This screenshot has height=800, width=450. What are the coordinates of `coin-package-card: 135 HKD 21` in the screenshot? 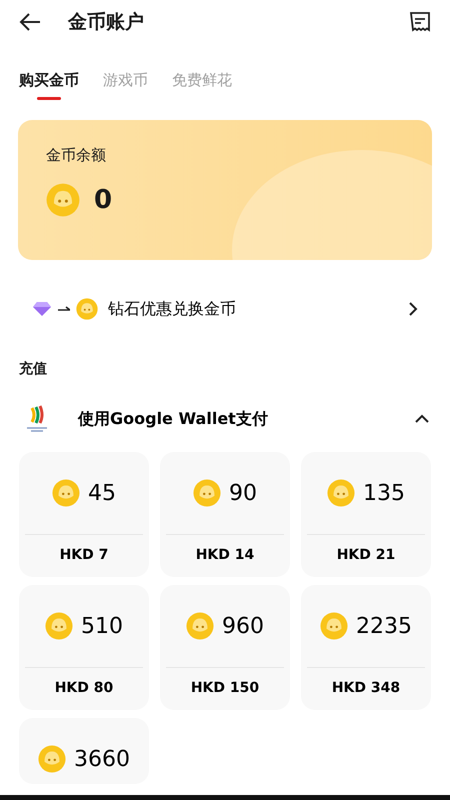 It's located at (366, 514).